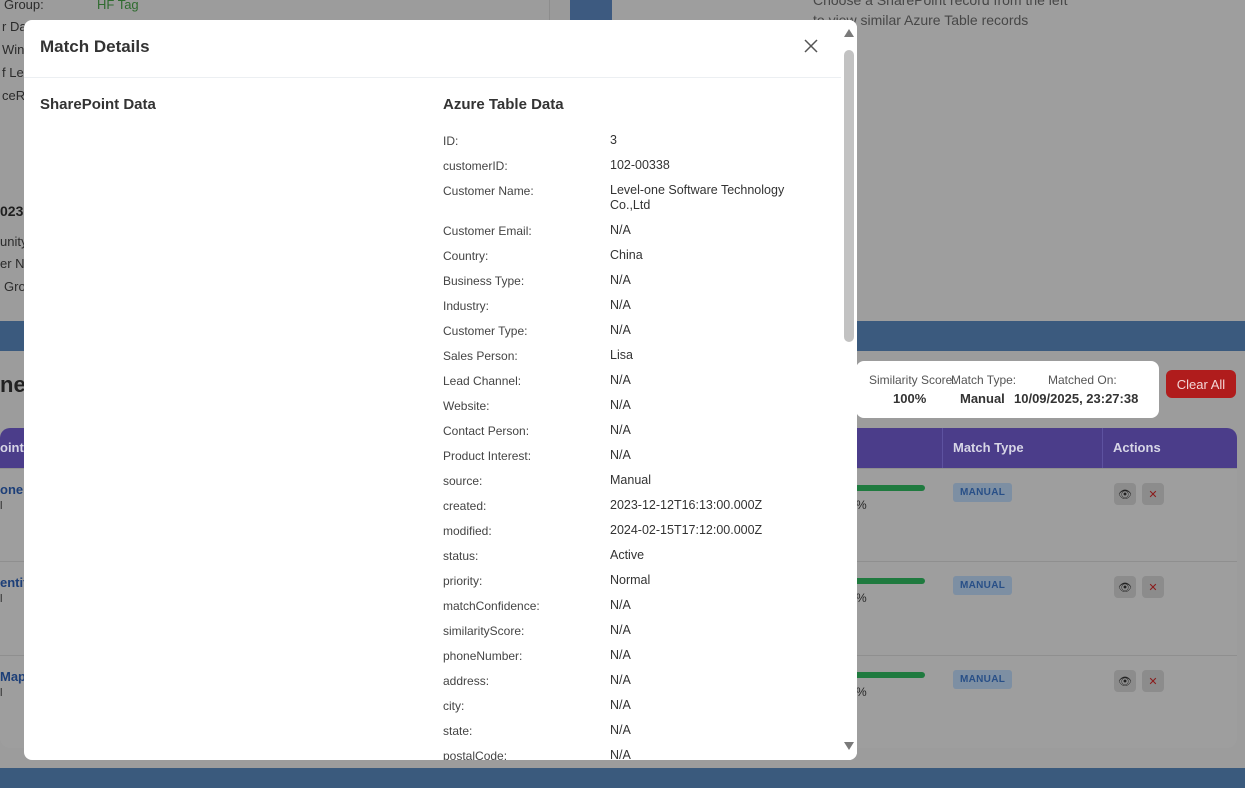 The height and width of the screenshot is (788, 1245). I want to click on field-label: Contact Person:, so click(486, 431).